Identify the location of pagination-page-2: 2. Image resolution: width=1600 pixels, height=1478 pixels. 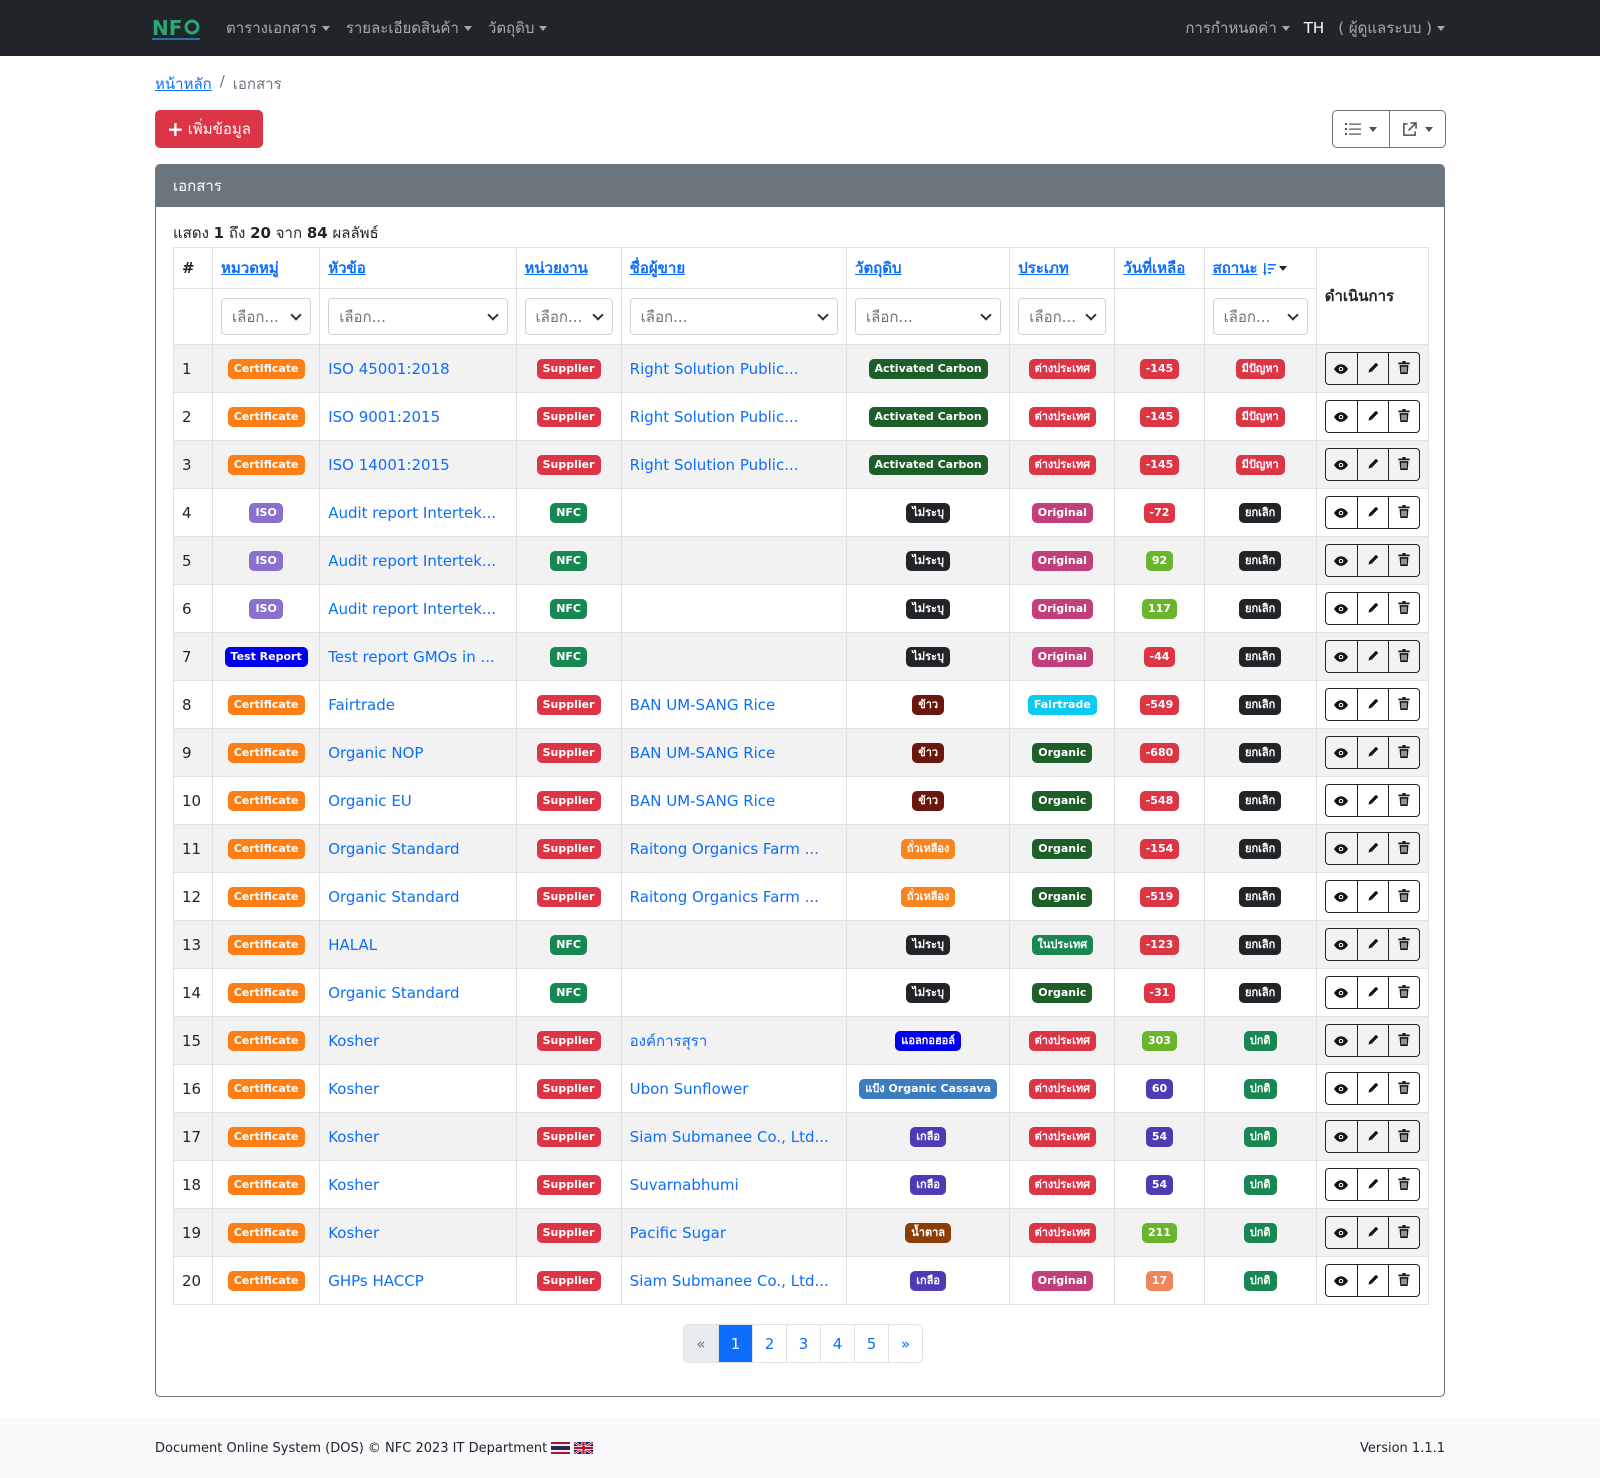
(769, 1343).